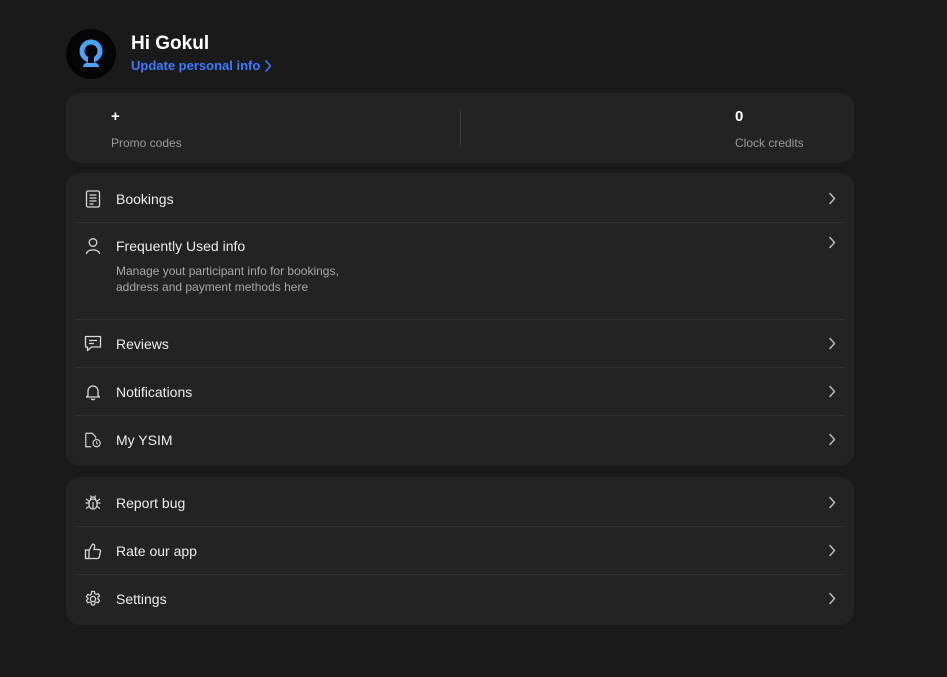  What do you see at coordinates (146, 128) in the screenshot?
I see `promo-codes-stat: + Promo codes` at bounding box center [146, 128].